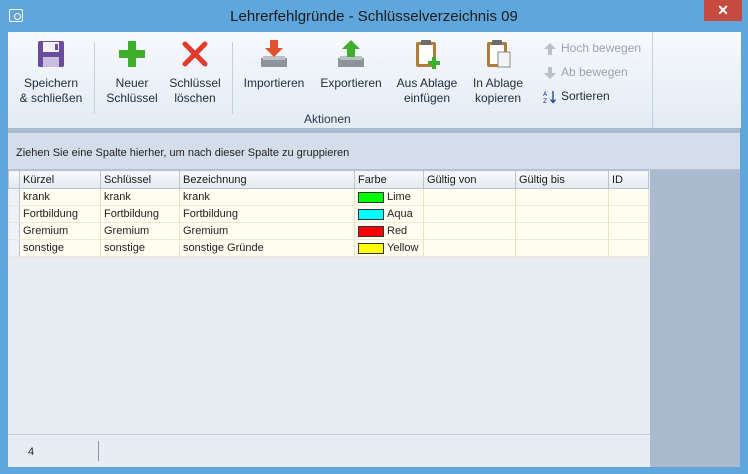 The image size is (748, 474). I want to click on column-header-schluessel: Schlüssel, so click(140, 179).